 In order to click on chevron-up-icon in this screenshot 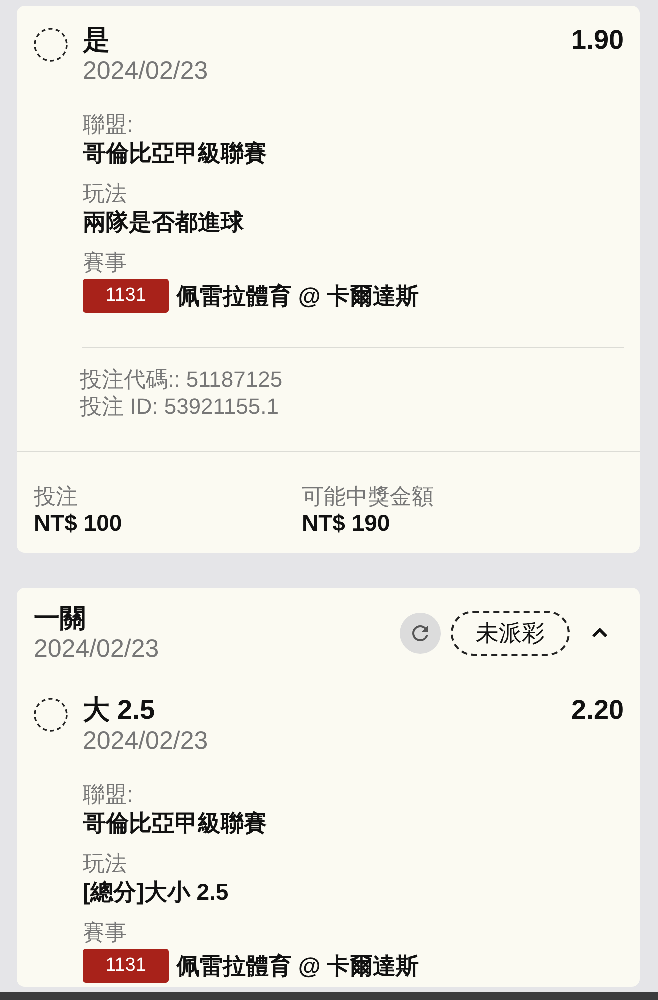, I will do `click(600, 633)`.